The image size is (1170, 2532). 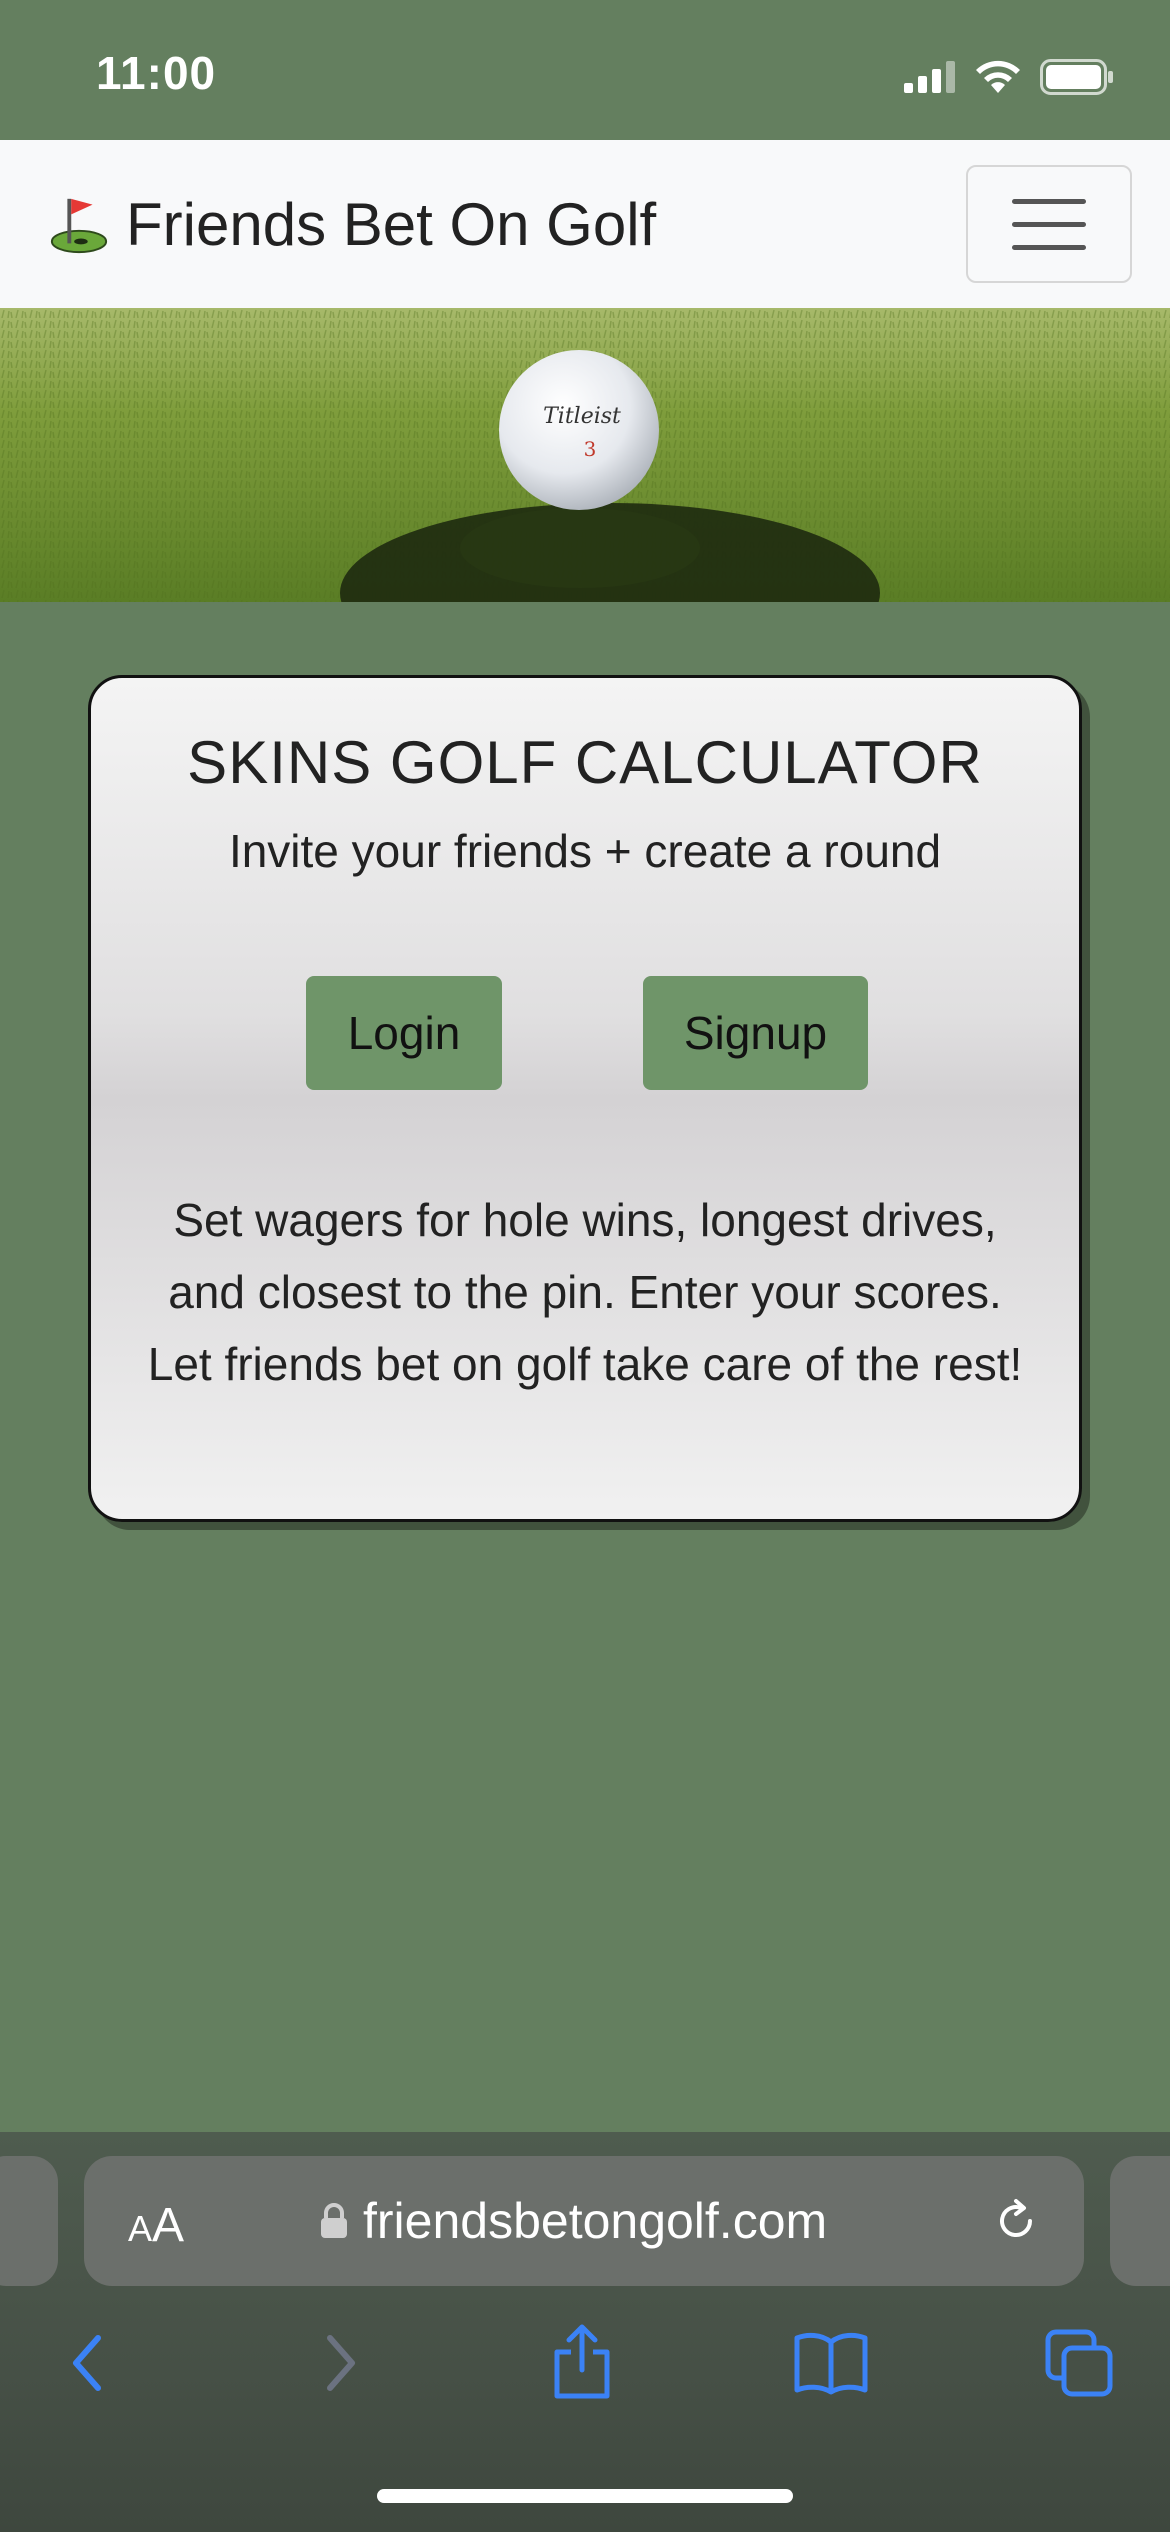 What do you see at coordinates (1079, 2363) in the screenshot?
I see `tabs-icon` at bounding box center [1079, 2363].